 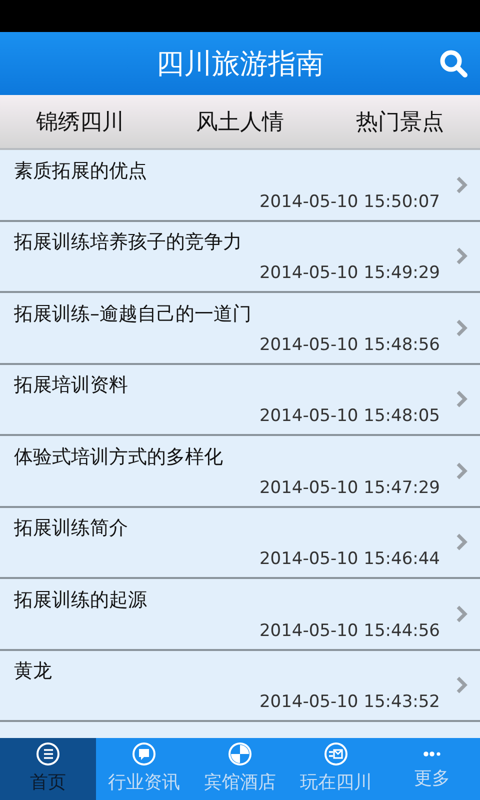 I want to click on article-title: 拓展培训资料, so click(x=71, y=385).